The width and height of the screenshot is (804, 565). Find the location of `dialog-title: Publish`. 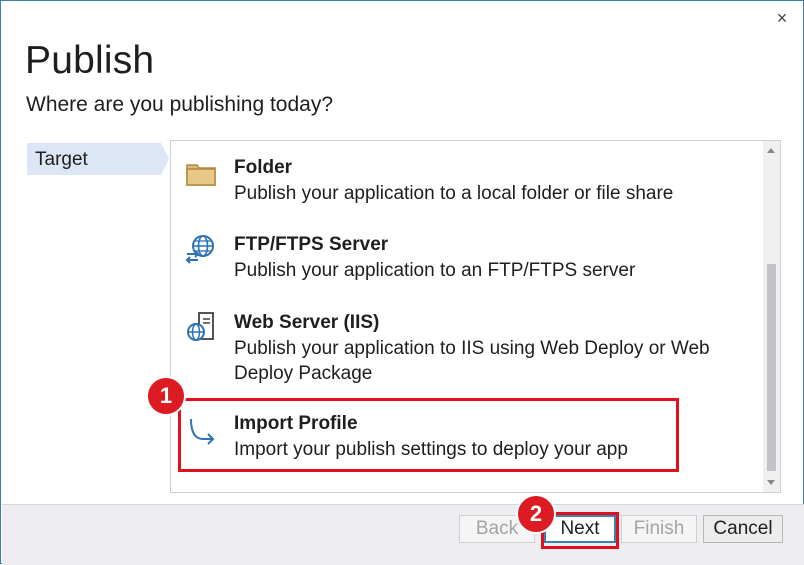

dialog-title: Publish is located at coordinates (90, 60).